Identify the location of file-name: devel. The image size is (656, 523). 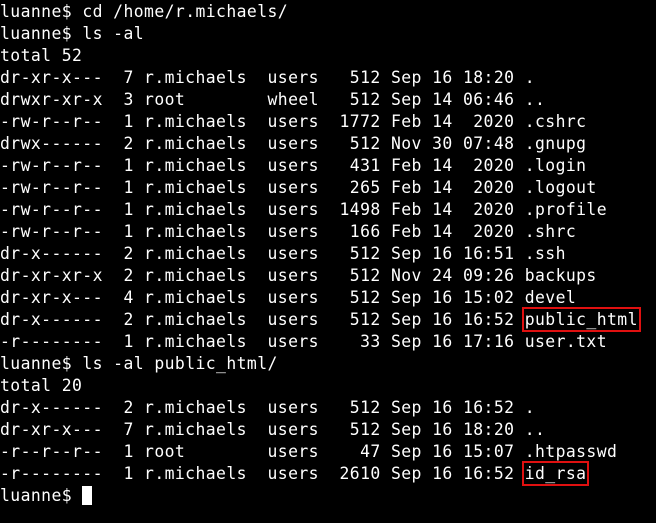
(550, 297).